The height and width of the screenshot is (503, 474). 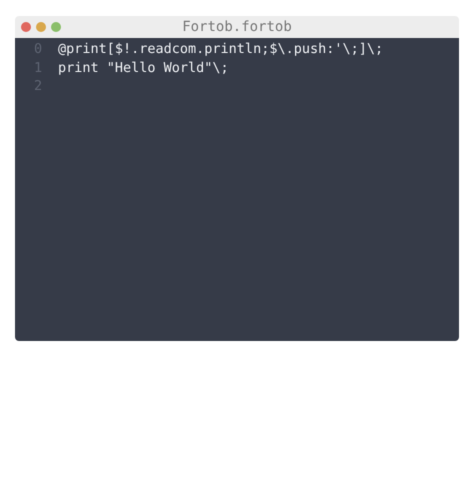 What do you see at coordinates (26, 27) in the screenshot?
I see `close-button` at bounding box center [26, 27].